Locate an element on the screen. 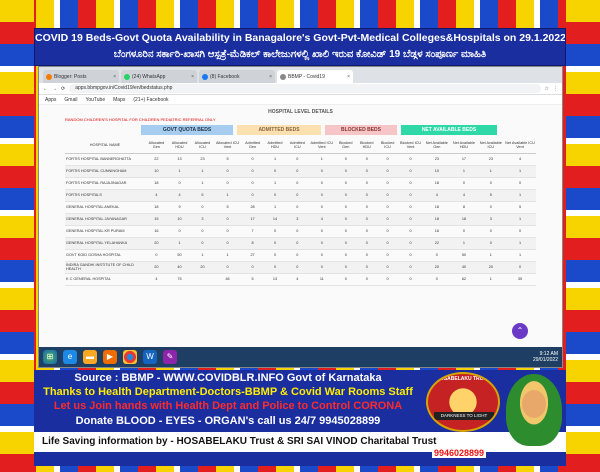 This screenshot has width=600, height=472. ie-icon: e is located at coordinates (70, 357).